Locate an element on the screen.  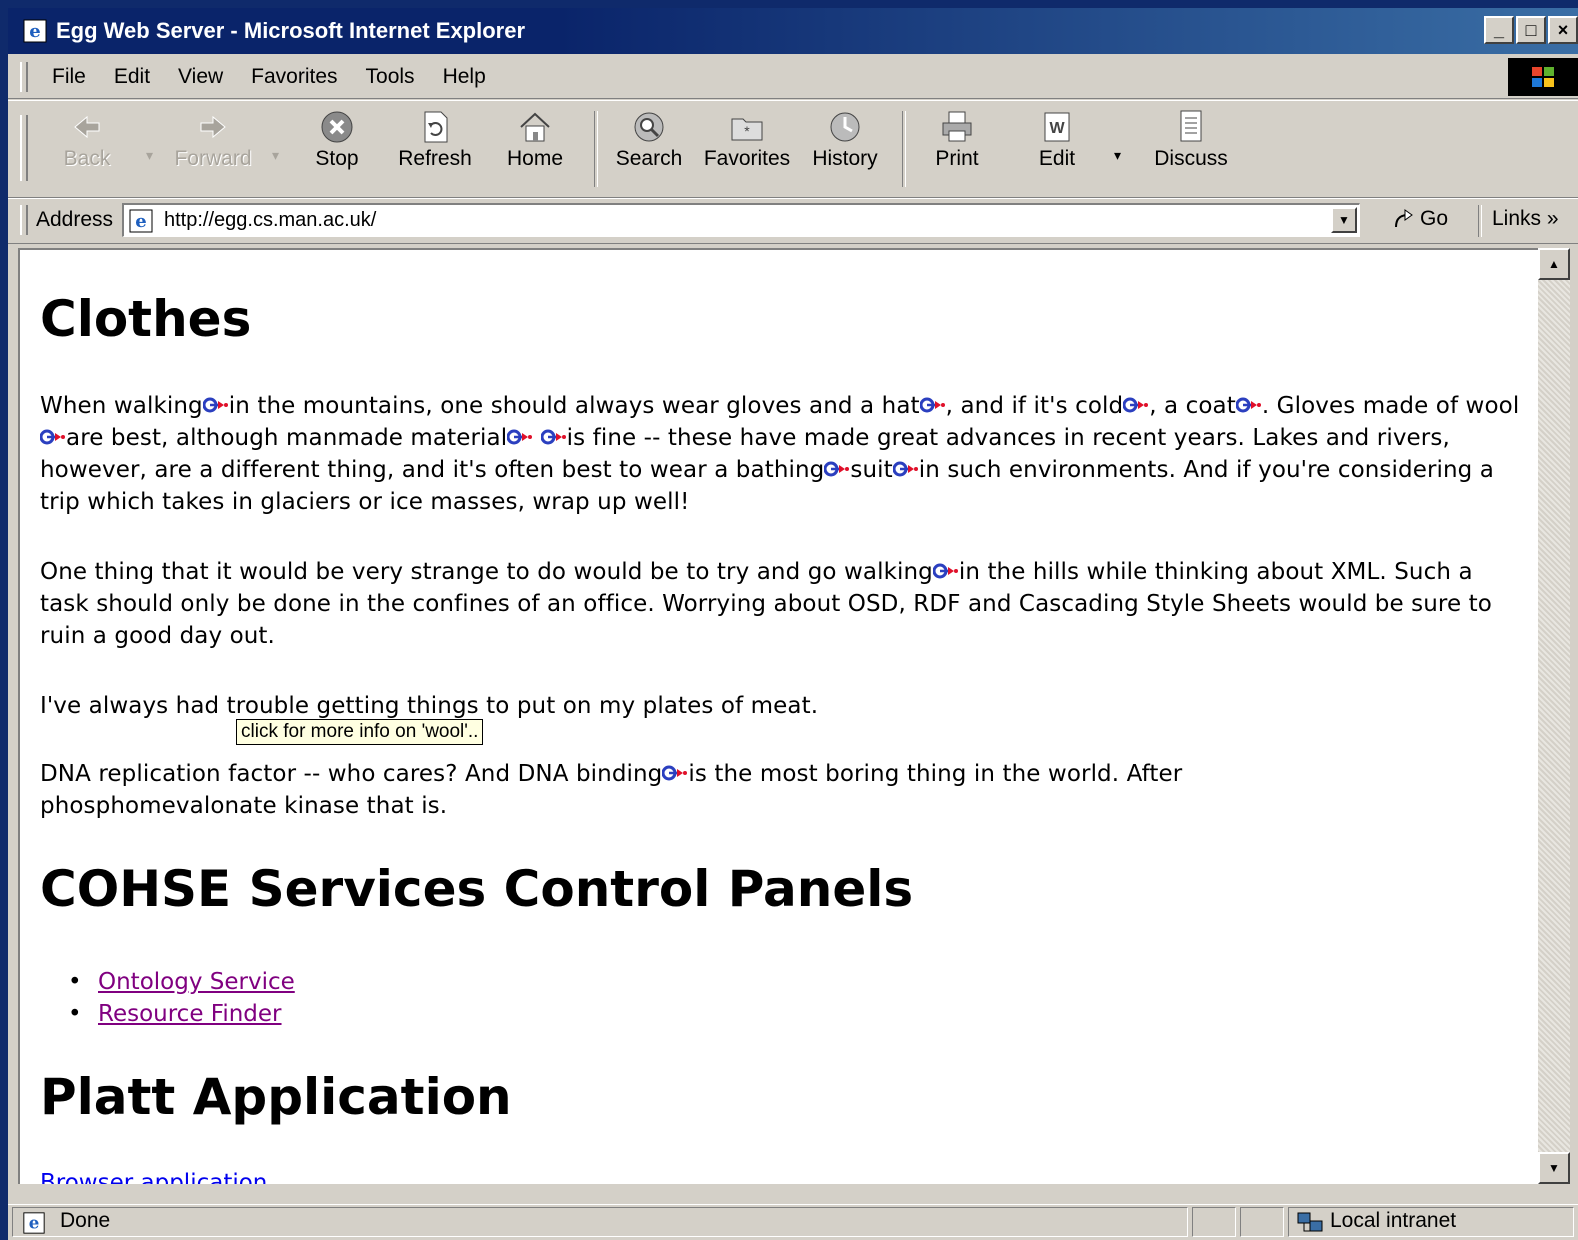
refresh-button: Refresh is located at coordinates (435, 140).